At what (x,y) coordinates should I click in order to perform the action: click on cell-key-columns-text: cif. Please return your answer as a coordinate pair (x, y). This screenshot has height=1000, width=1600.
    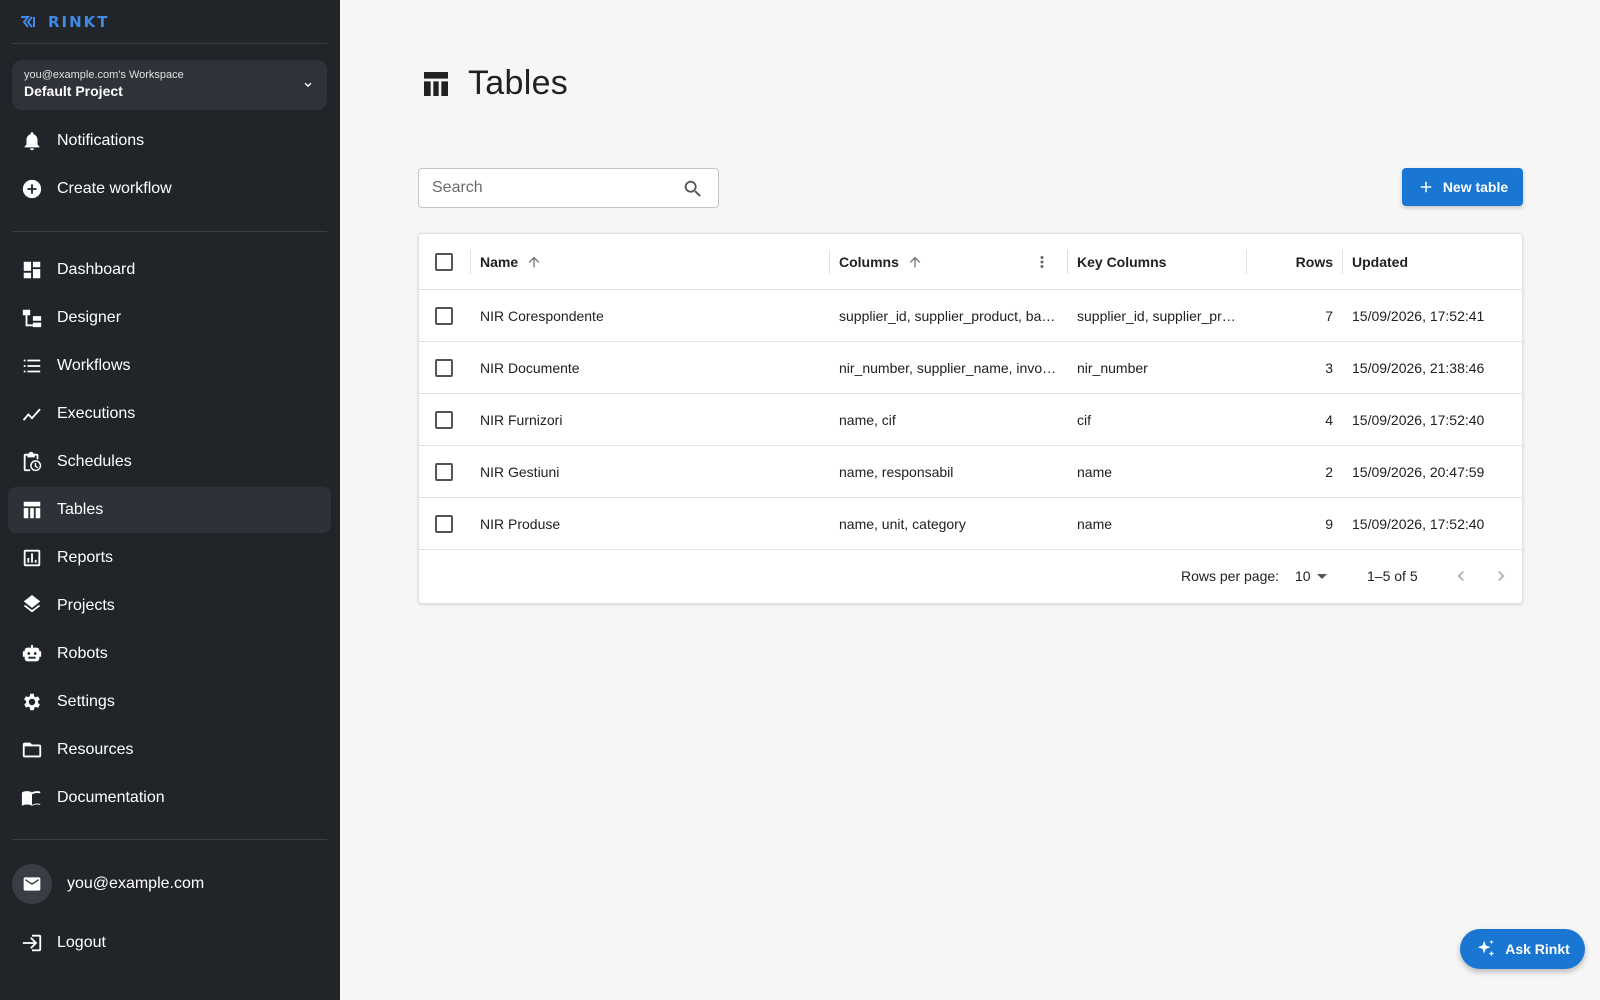
    Looking at the image, I should click on (1084, 419).